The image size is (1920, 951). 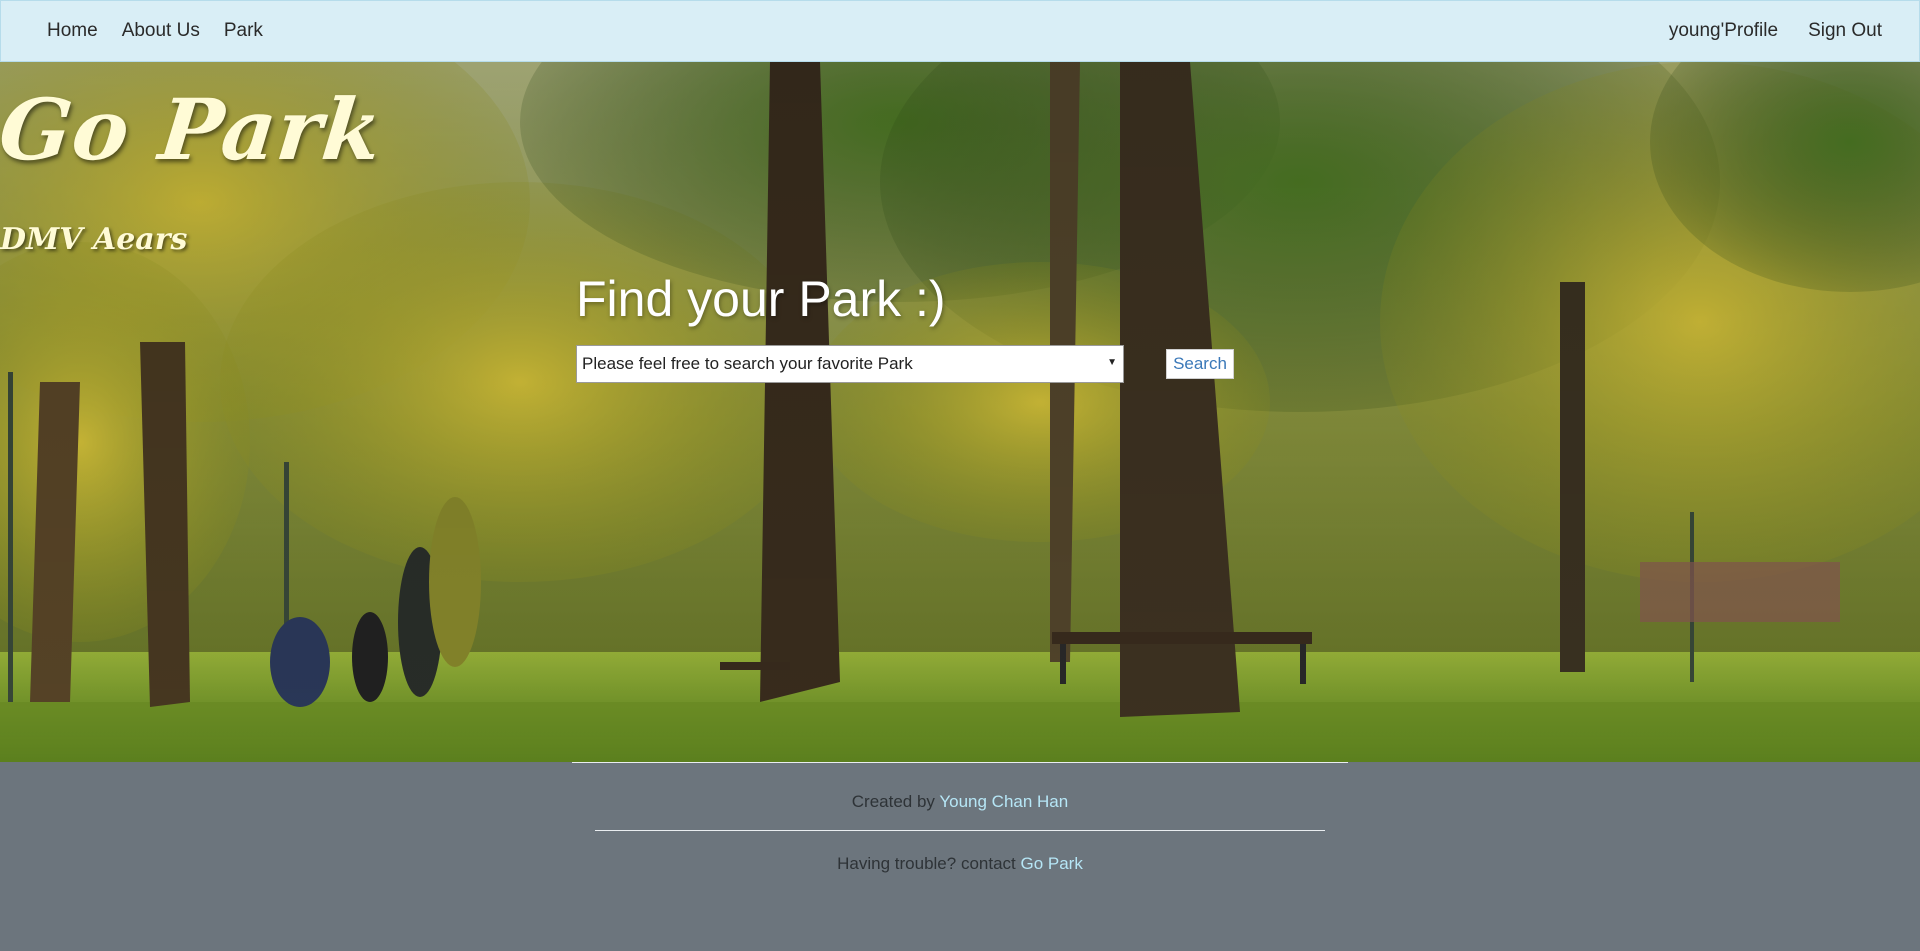 I want to click on chevron-down-icon: ▼, so click(x=1112, y=362).